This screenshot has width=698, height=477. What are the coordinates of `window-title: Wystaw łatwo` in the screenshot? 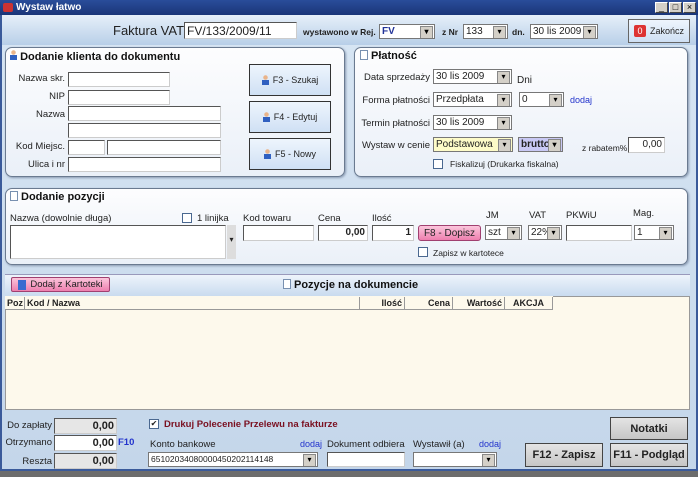 It's located at (49, 7).